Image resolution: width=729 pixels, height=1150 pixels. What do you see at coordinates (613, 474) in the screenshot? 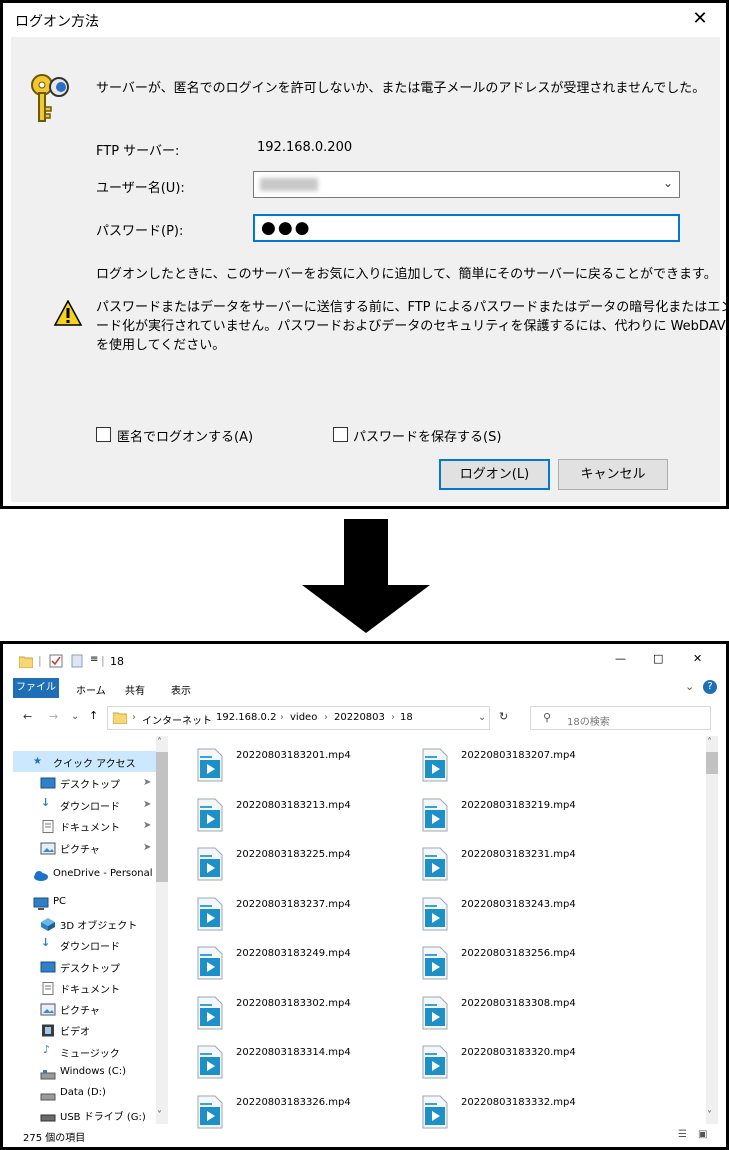
I see `cancel-button: キャンセル` at bounding box center [613, 474].